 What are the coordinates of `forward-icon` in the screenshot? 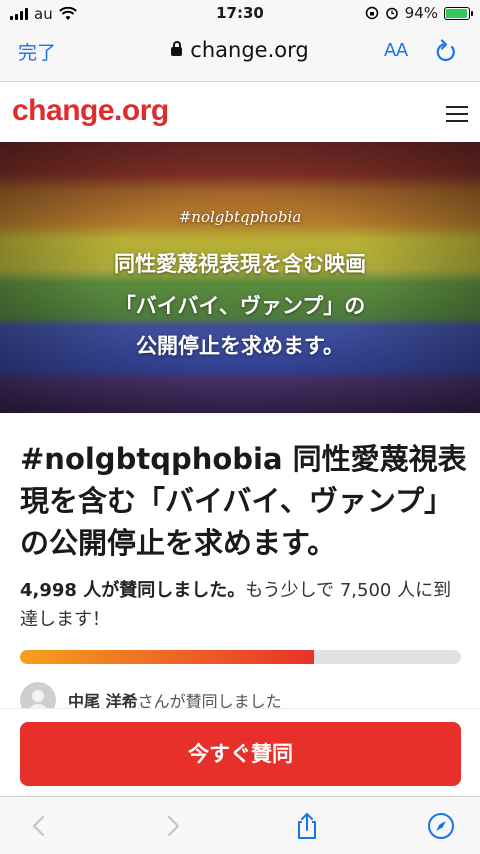 It's located at (173, 826).